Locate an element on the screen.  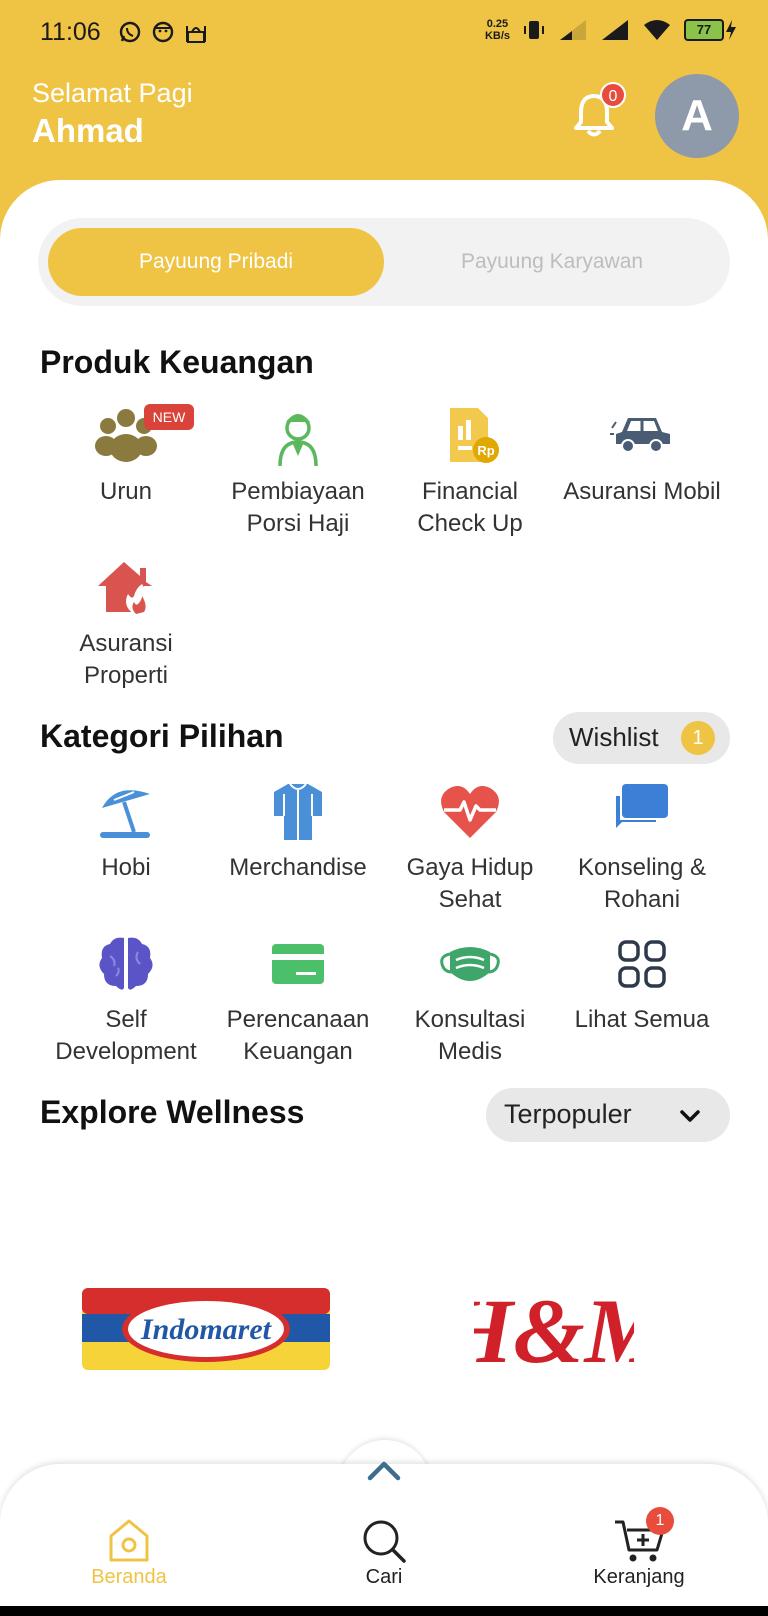
category-perencanaan-keuangan: Perencanaan Keuangan is located at coordinates (298, 1000).